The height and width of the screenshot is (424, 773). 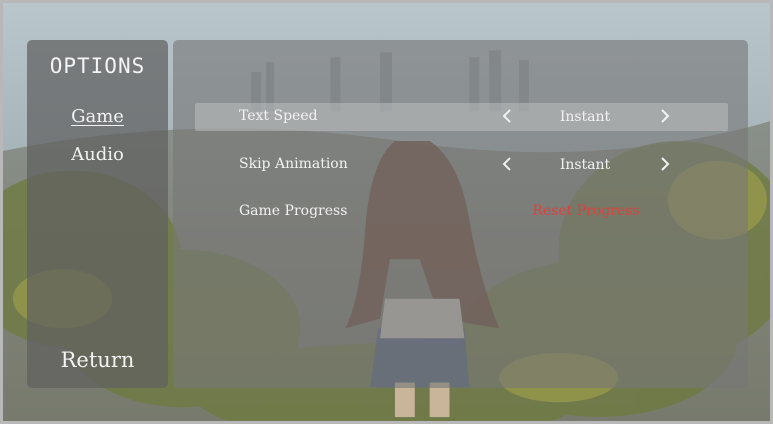 I want to click on setting-label: Game Progress, so click(x=293, y=211).